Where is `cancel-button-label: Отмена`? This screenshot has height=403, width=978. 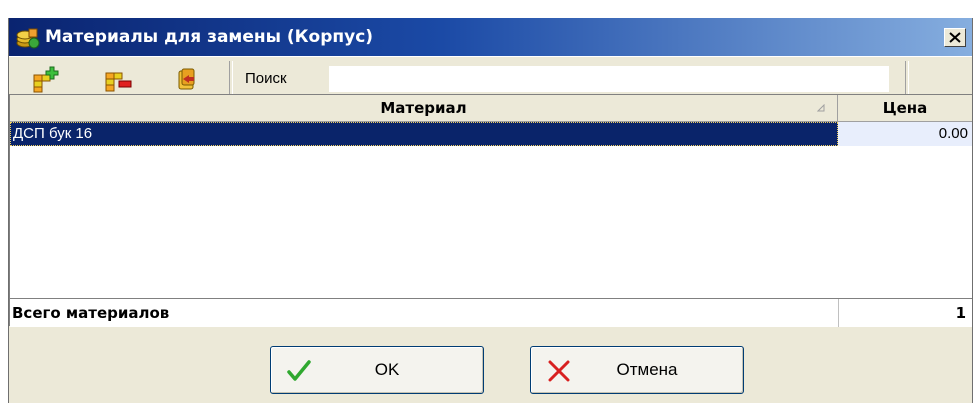 cancel-button-label: Отмена is located at coordinates (647, 369).